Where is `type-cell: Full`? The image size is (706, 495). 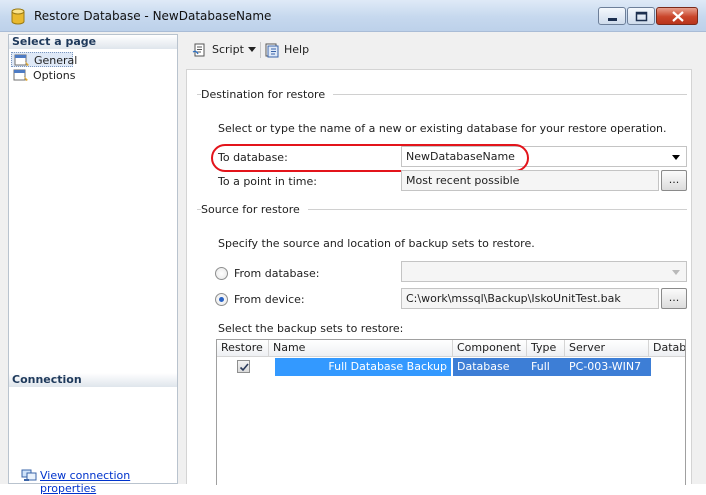 type-cell: Full is located at coordinates (546, 367).